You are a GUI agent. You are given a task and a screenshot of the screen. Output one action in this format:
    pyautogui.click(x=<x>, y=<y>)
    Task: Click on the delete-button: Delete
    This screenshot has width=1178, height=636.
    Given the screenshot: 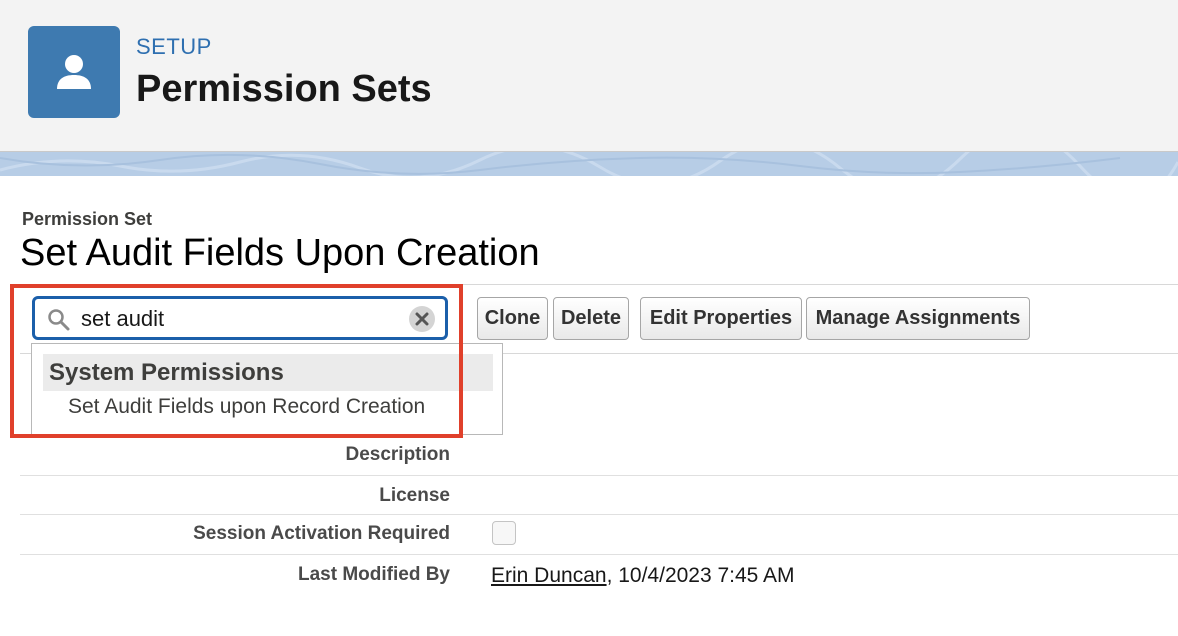 What is the action you would take?
    pyautogui.click(x=591, y=318)
    